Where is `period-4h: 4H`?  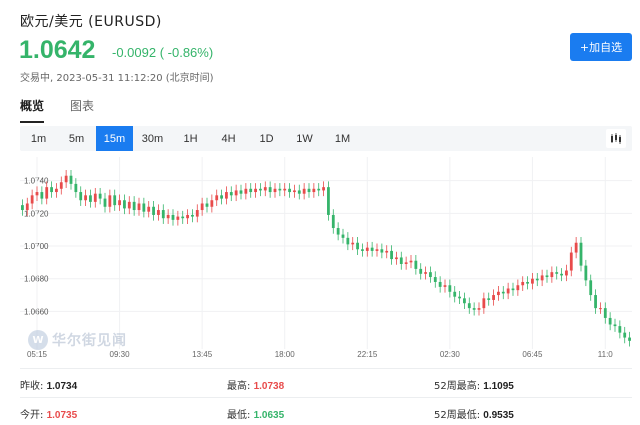
period-4h: 4H is located at coordinates (228, 138).